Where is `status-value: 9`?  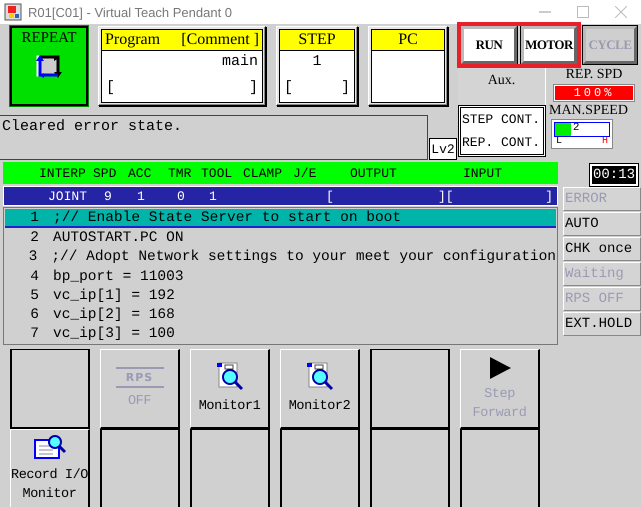
status-value: 9 is located at coordinates (108, 196).